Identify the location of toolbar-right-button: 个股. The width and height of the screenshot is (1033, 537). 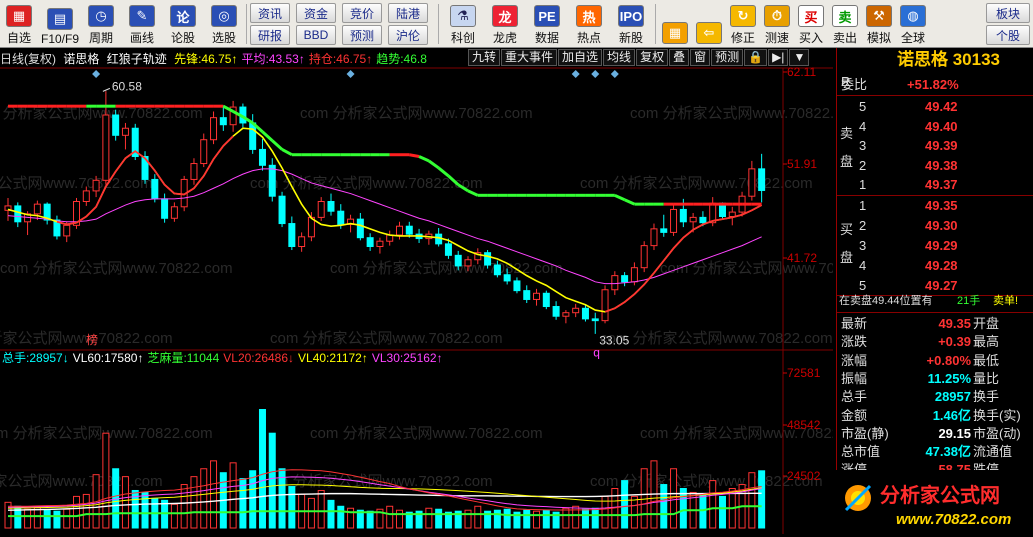
(1008, 35).